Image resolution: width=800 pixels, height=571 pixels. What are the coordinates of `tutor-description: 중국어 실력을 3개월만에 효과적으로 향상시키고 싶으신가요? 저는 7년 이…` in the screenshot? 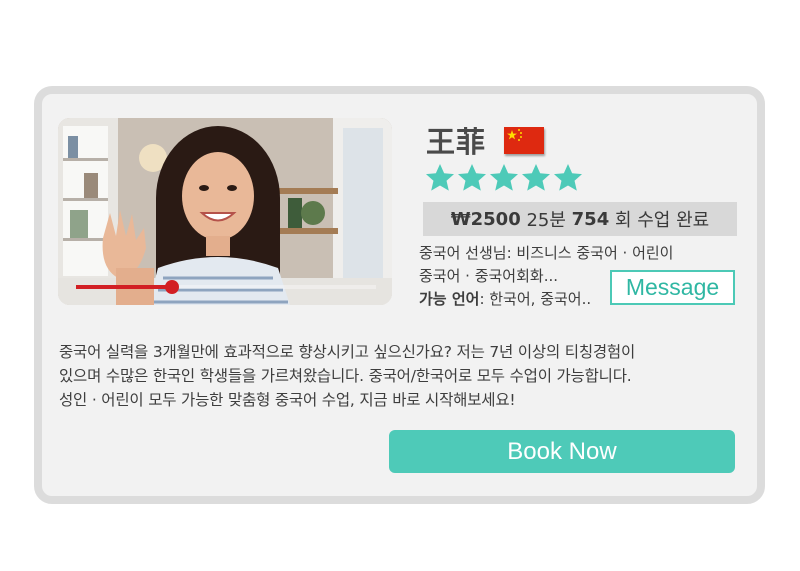 It's located at (404, 376).